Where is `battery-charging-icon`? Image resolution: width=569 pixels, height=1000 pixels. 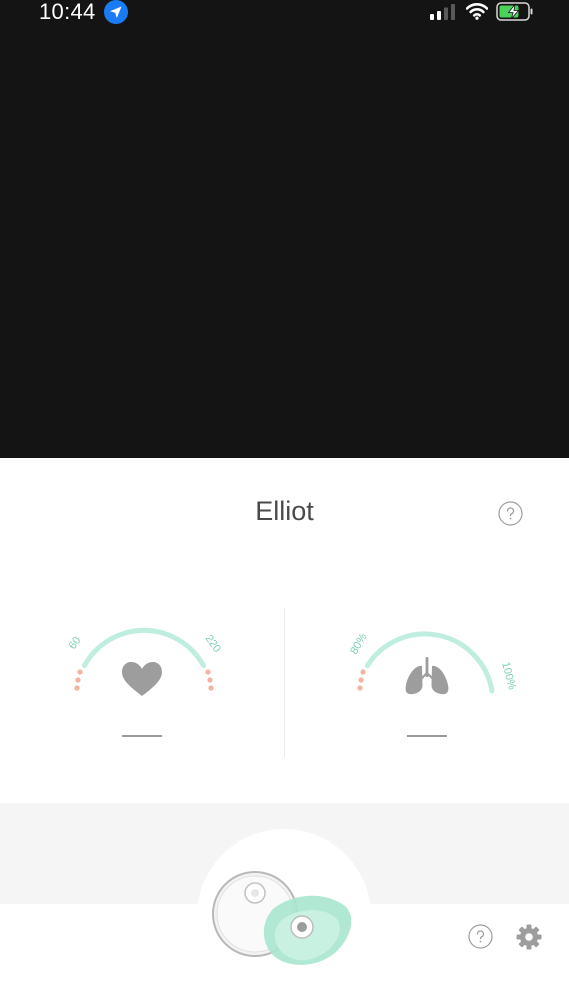
battery-charging-icon is located at coordinates (514, 11).